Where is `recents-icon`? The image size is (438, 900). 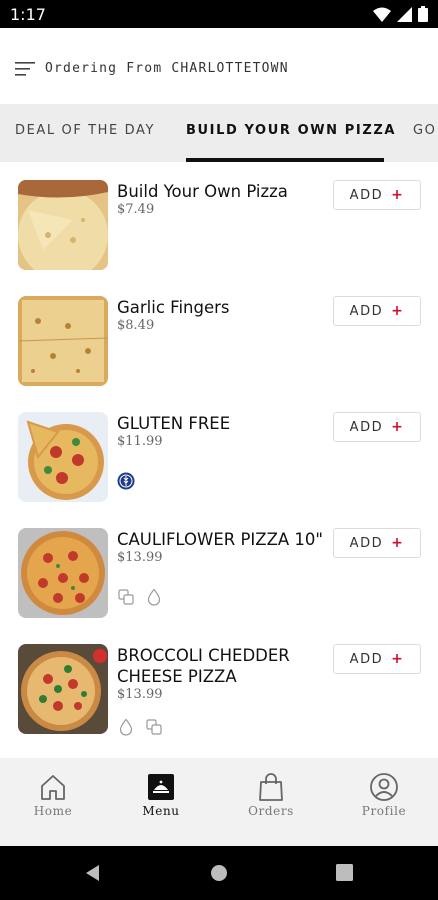 recents-icon is located at coordinates (344, 872).